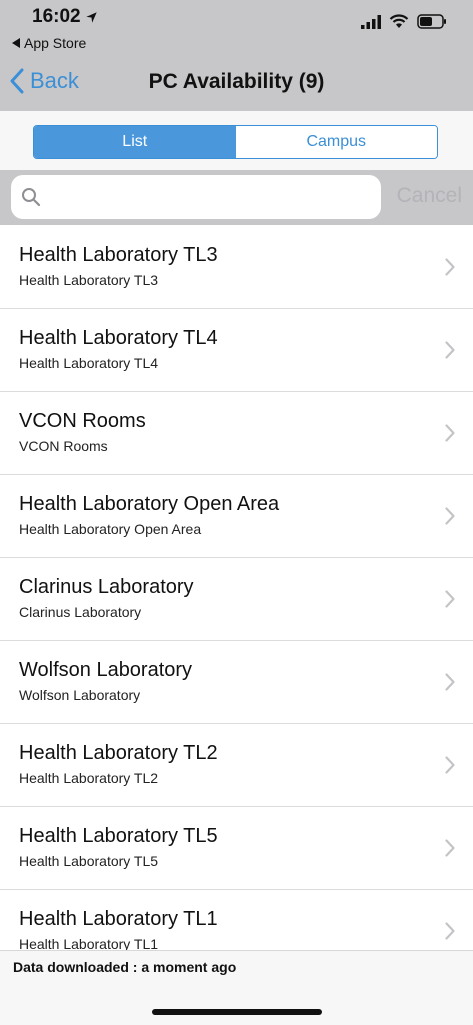  I want to click on back-app-label: App Store, so click(55, 43).